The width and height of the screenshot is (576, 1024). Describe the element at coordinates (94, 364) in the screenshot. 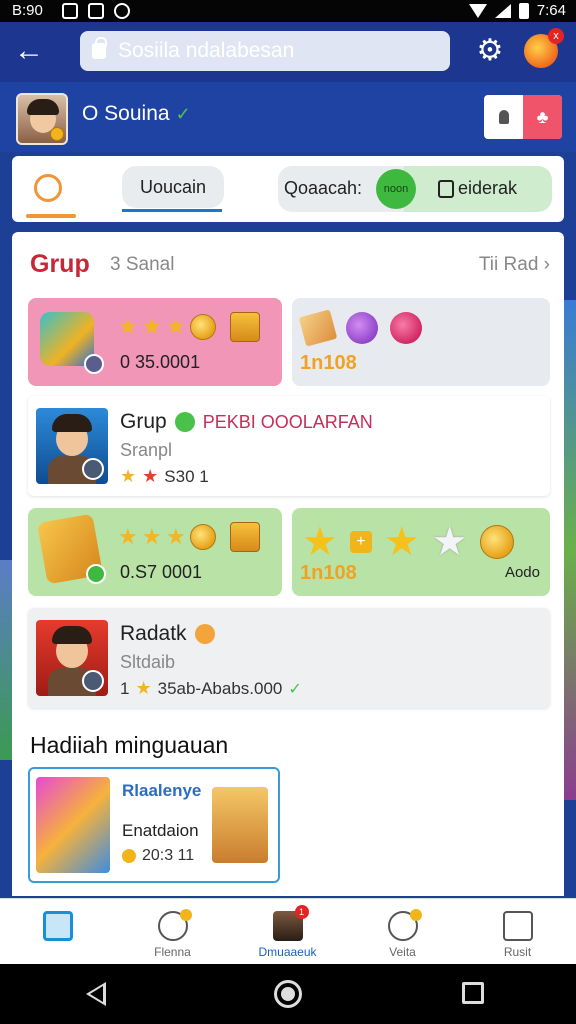

I see `badge-icon` at that location.